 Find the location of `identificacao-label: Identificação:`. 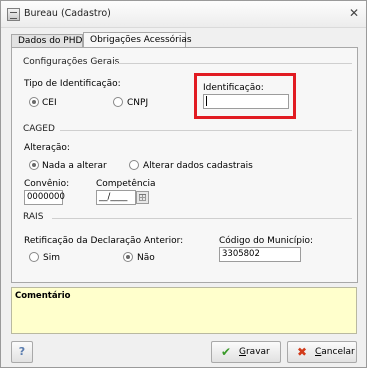

identificacao-label: Identificação: is located at coordinates (233, 88).